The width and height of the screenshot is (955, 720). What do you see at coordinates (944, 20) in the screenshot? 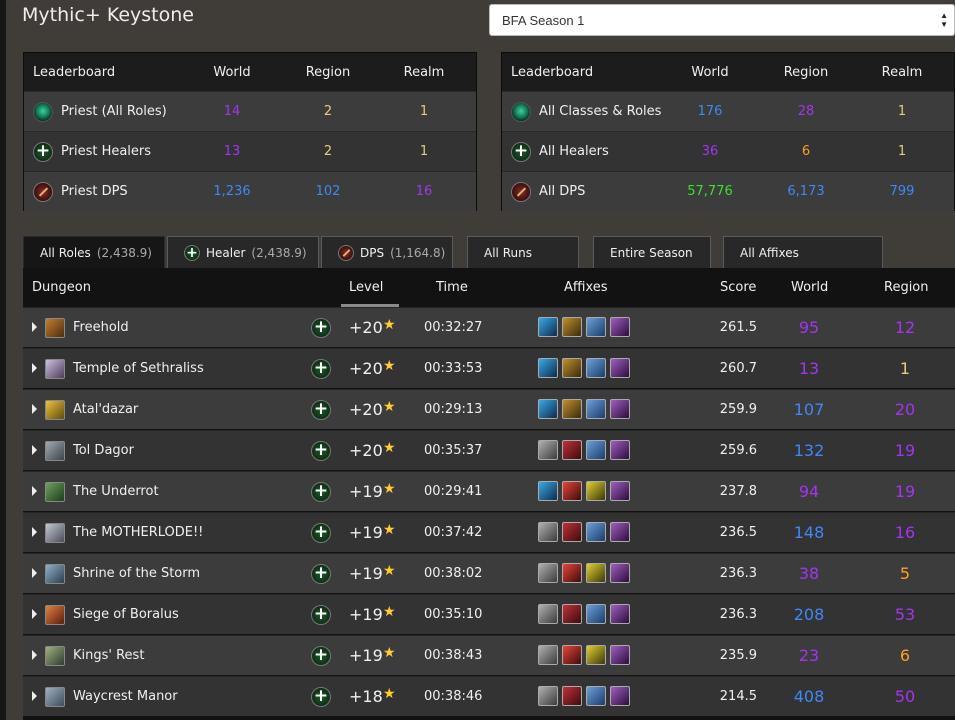
I see `select-arrows-icon: ▲ ▼` at bounding box center [944, 20].